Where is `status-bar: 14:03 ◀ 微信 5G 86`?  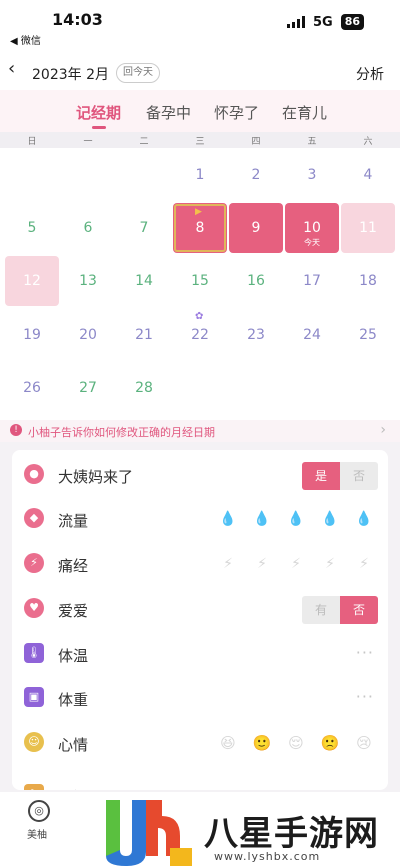
status-bar: 14:03 ◀ 微信 5G 86 is located at coordinates (200, 25).